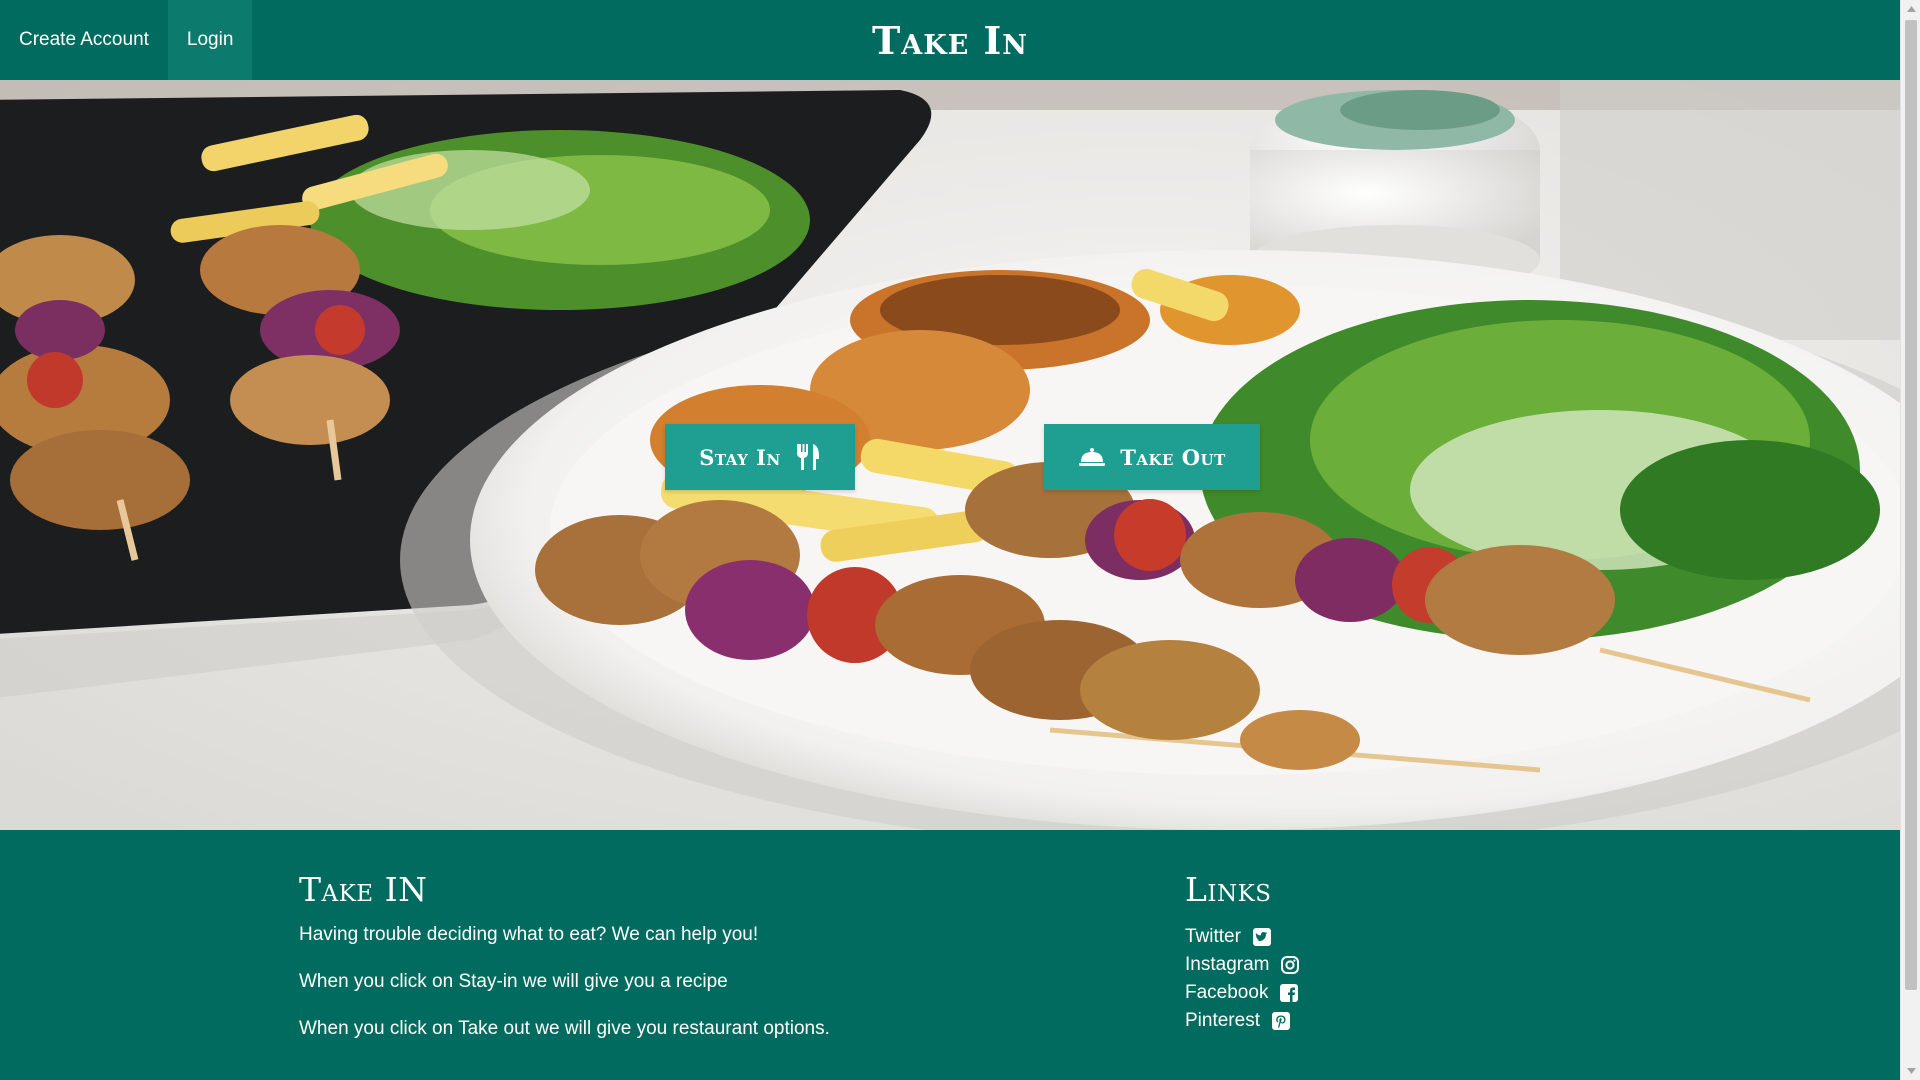  I want to click on page-scrollbar, so click(1910, 540).